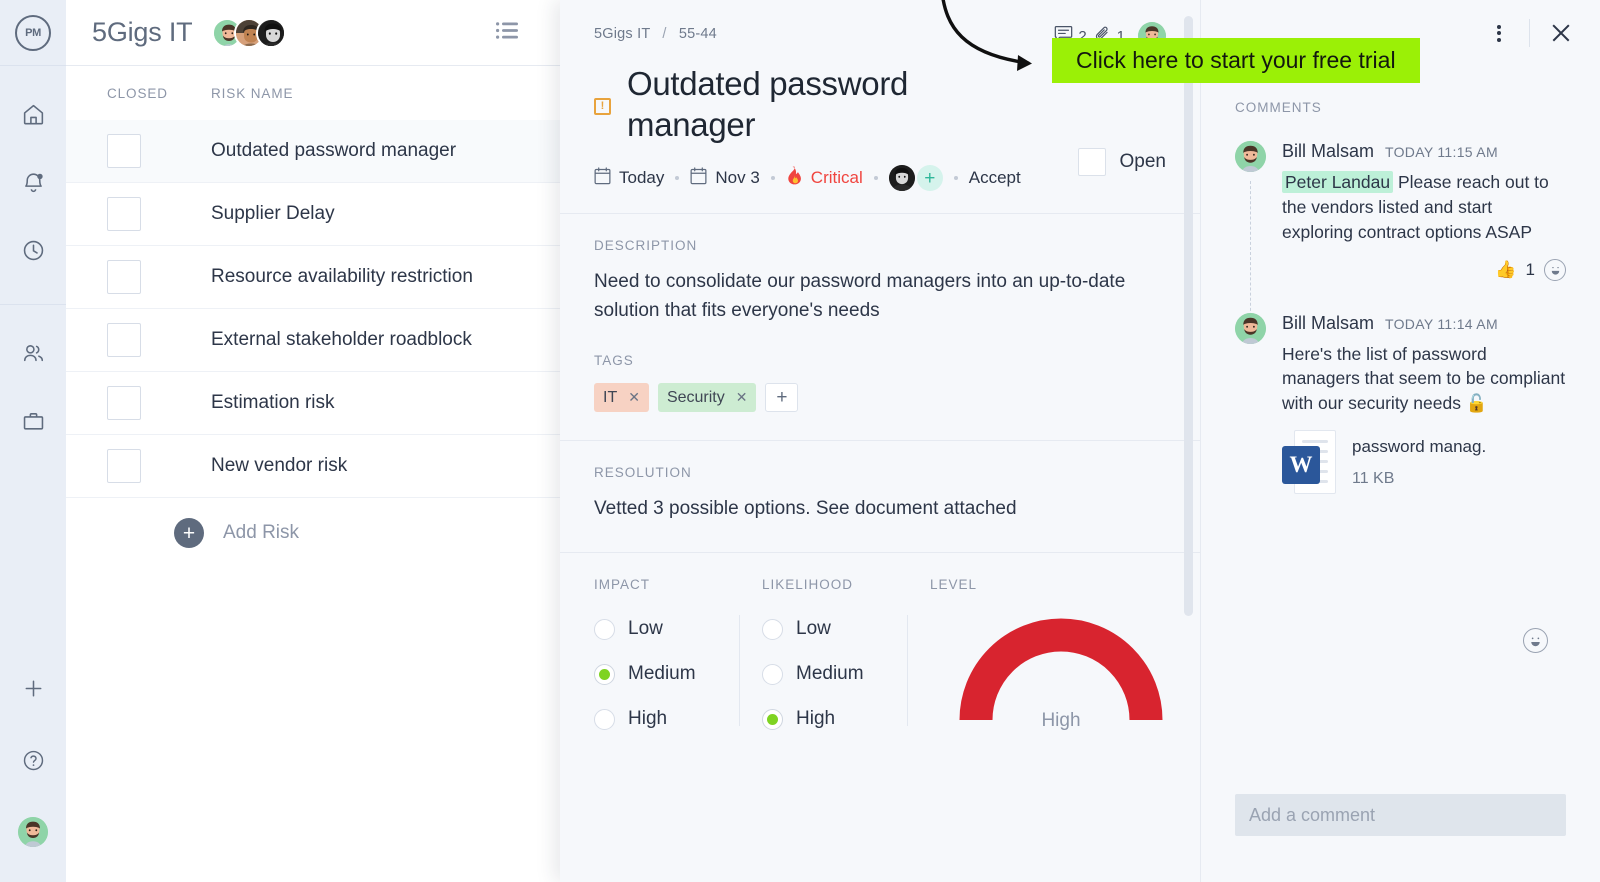 This screenshot has height=882, width=1600. Describe the element at coordinates (1188, 316) in the screenshot. I see `detail-scrollbar` at that location.